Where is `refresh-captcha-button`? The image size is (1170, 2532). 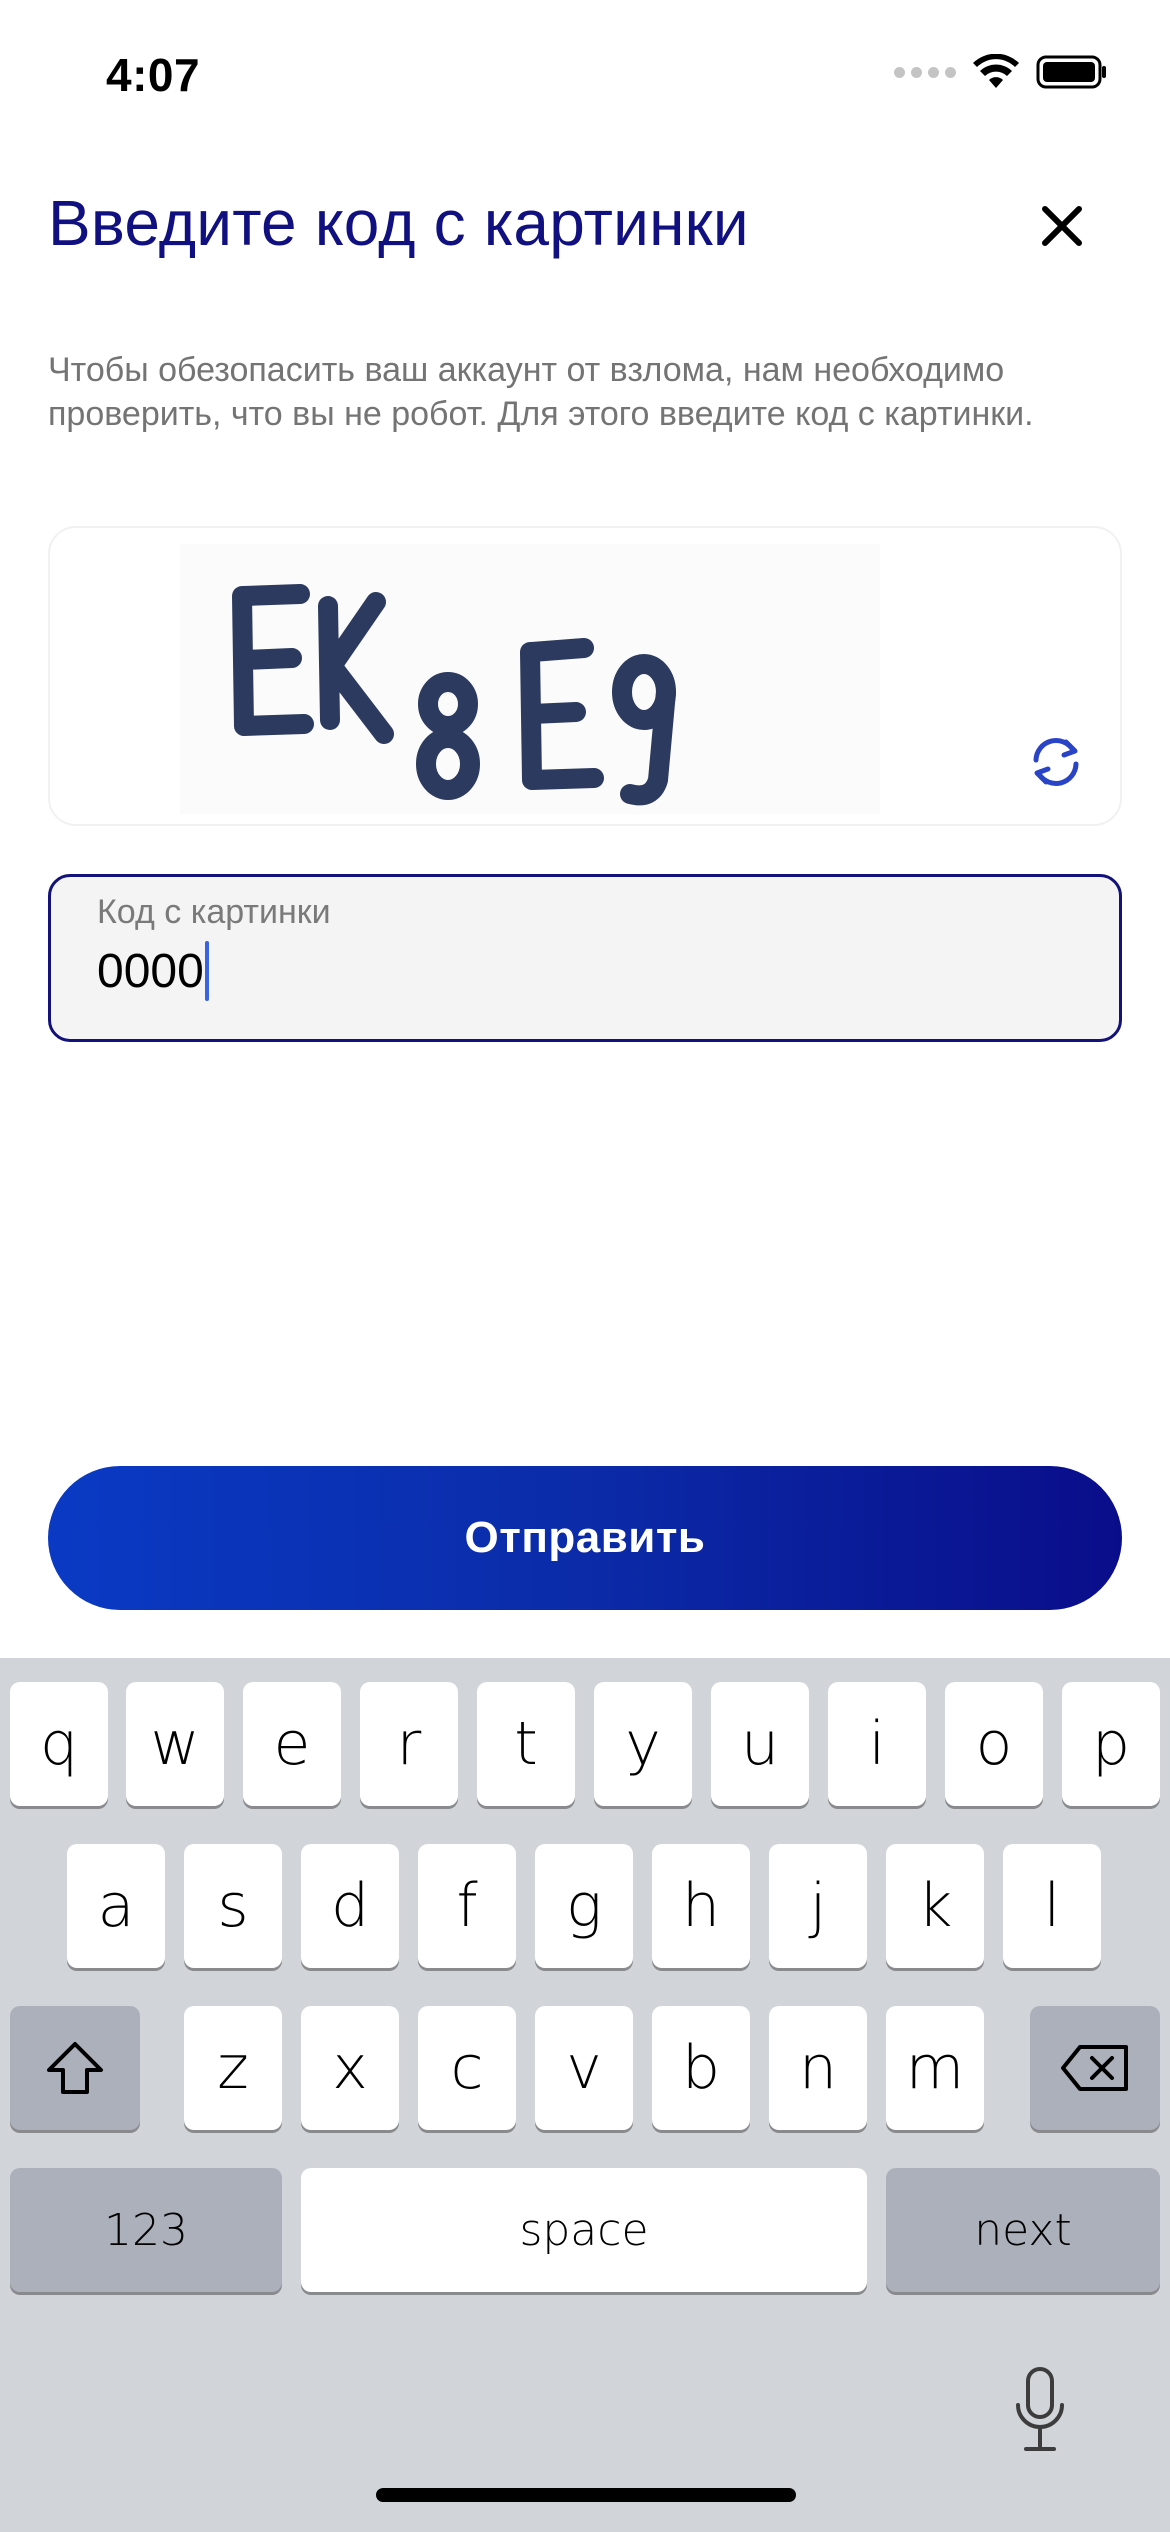 refresh-captcha-button is located at coordinates (1056, 762).